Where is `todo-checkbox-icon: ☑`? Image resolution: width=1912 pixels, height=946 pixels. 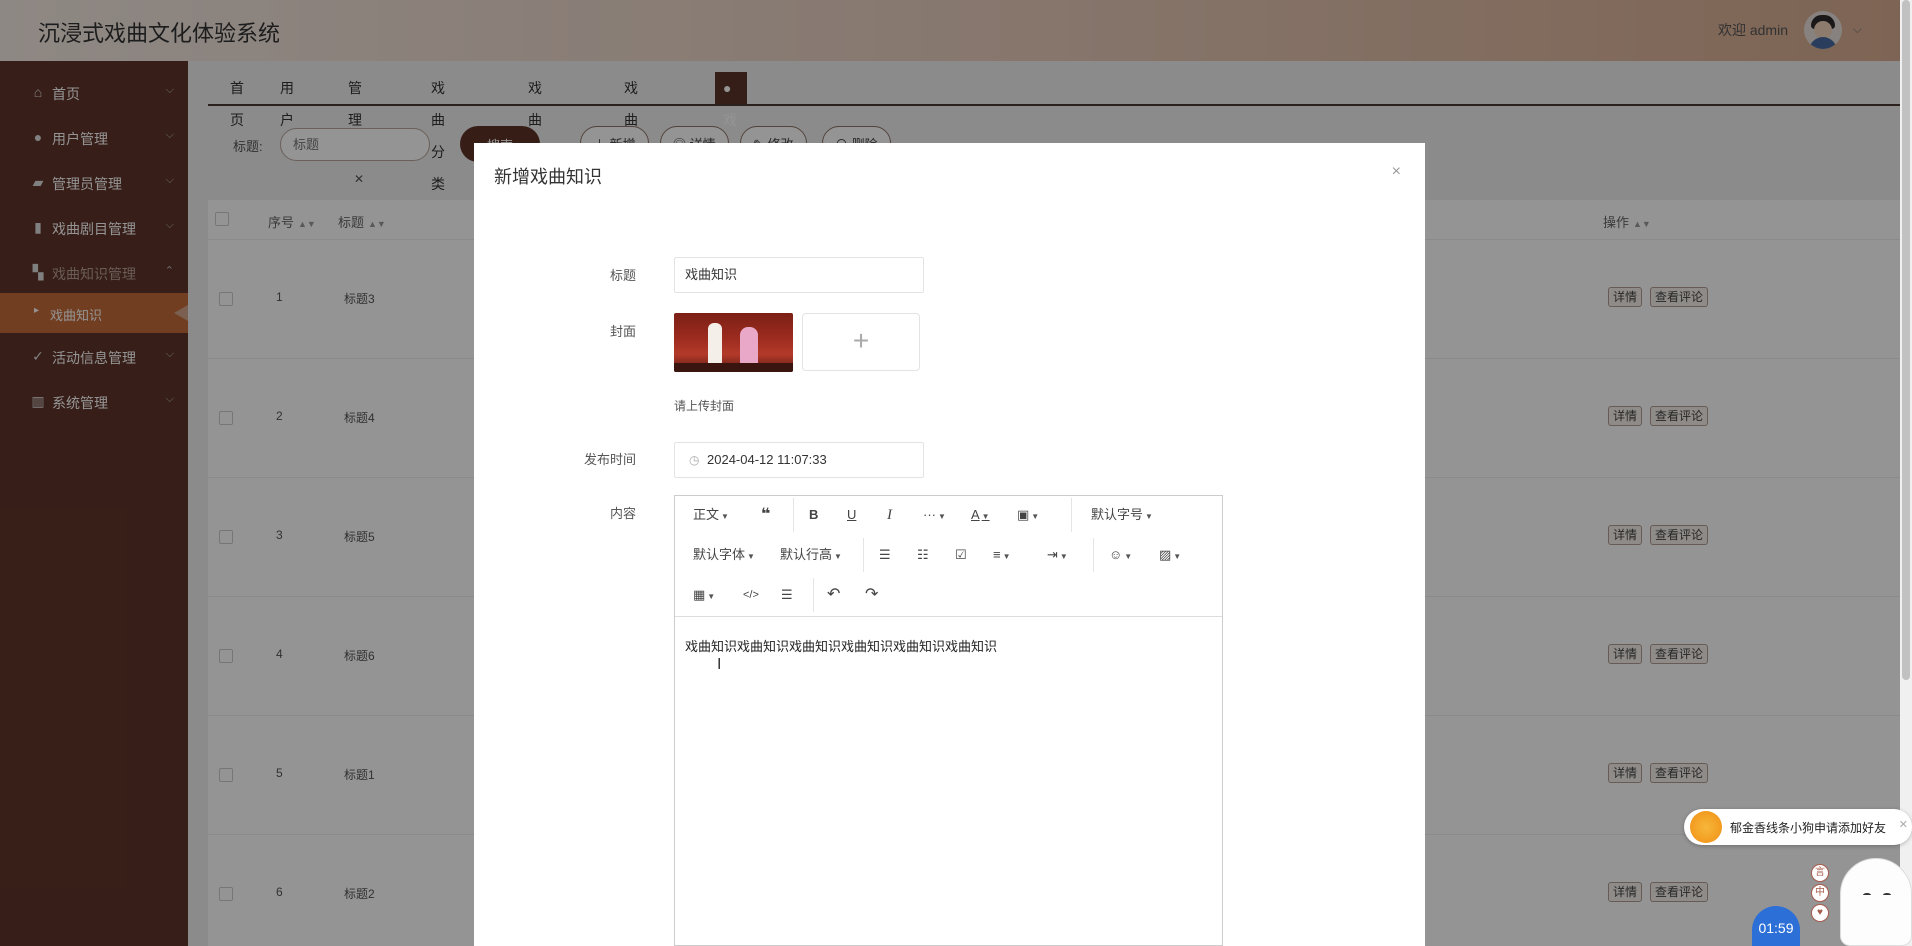
todo-checkbox-icon: ☑ is located at coordinates (961, 555).